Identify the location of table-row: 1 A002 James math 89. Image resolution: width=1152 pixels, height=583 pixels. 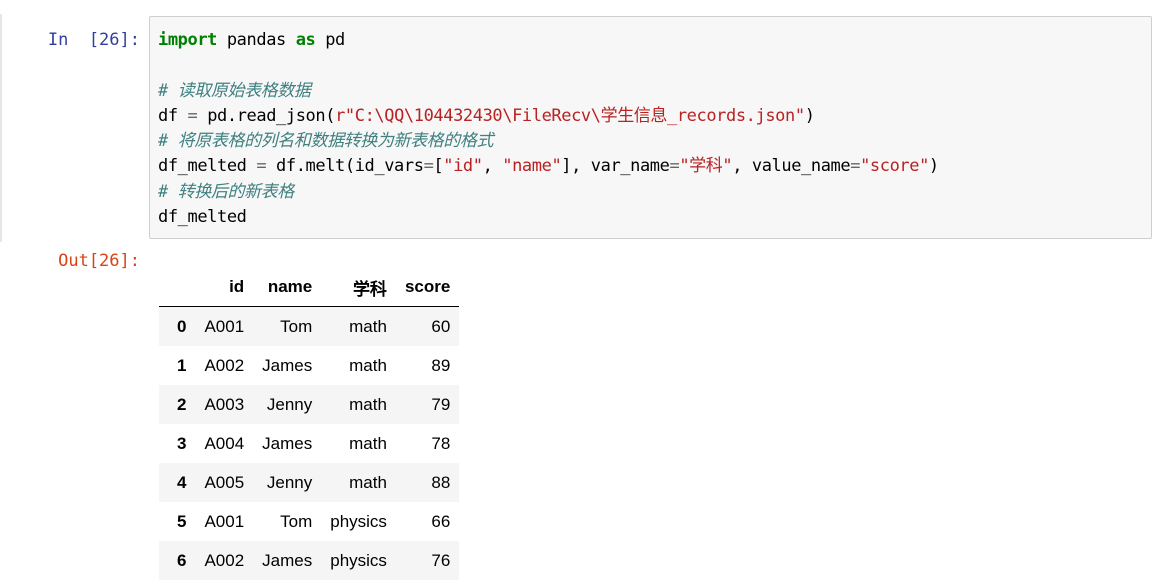
(309, 365).